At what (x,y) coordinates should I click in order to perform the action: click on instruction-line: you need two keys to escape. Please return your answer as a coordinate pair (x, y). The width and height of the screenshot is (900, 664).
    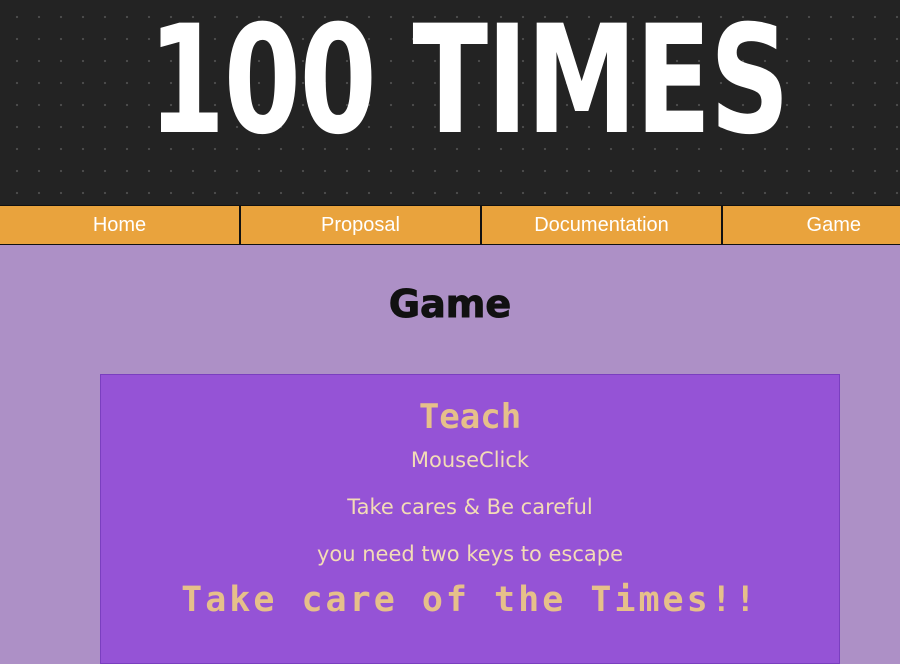
    Looking at the image, I should click on (469, 554).